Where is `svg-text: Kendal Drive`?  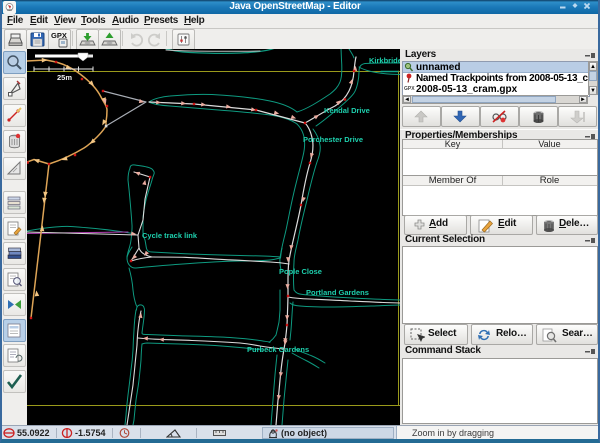 svg-text: Kendal Drive is located at coordinates (347, 110).